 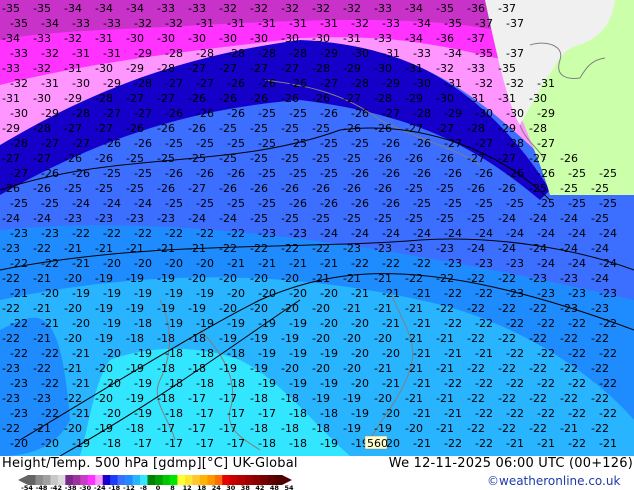 I want to click on temperature-label: -32, so click(x=144, y=23).